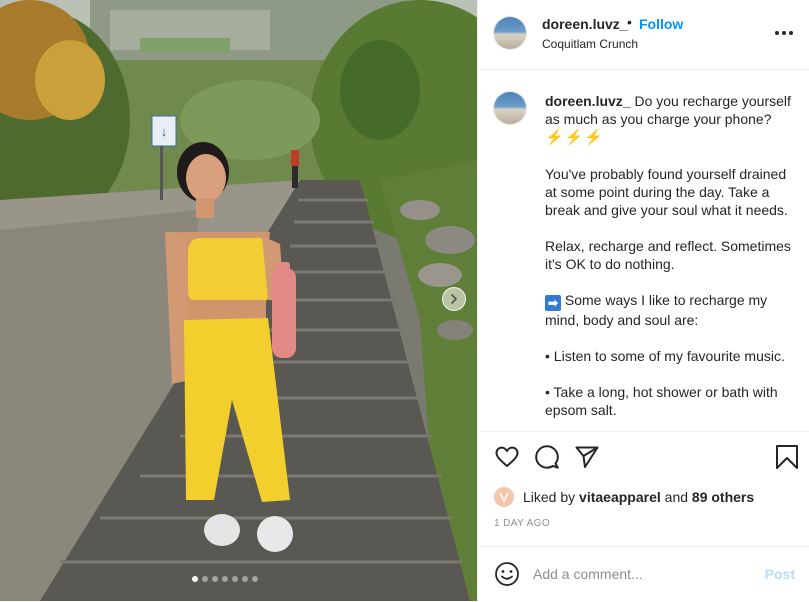  Describe the element at coordinates (507, 574) in the screenshot. I see `emoji-icon` at that location.